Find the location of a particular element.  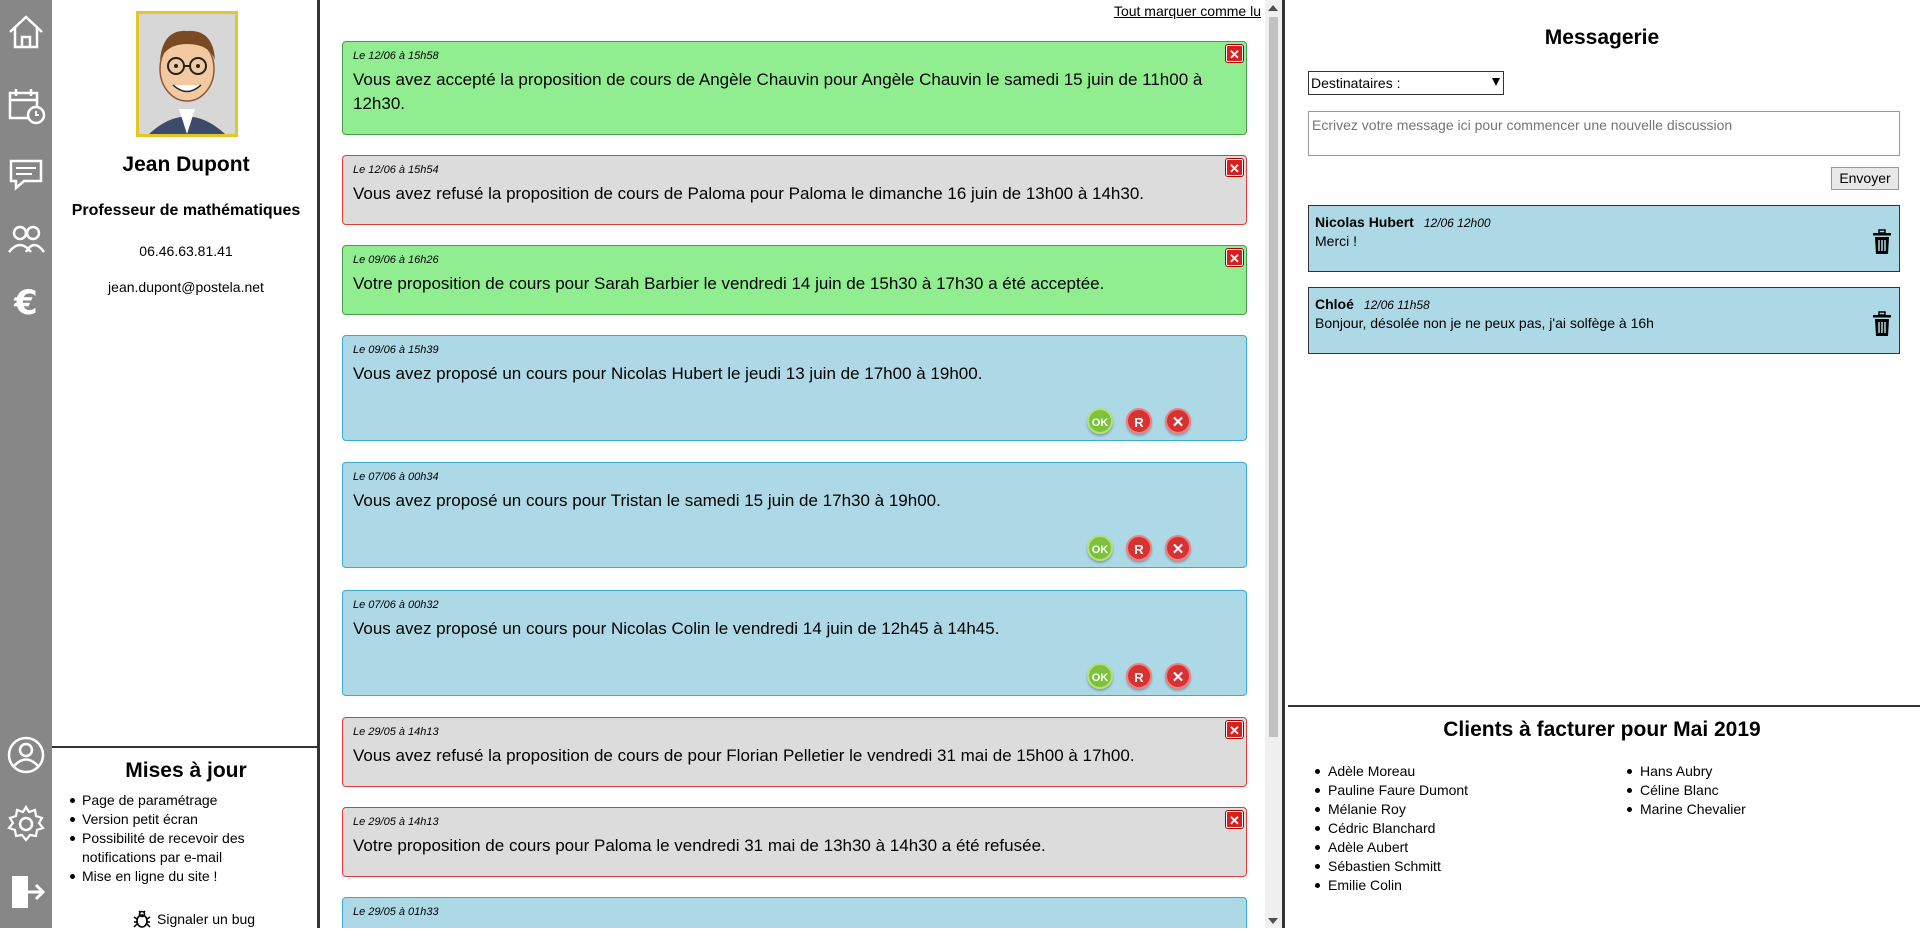

divider is located at coordinates (186, 747).